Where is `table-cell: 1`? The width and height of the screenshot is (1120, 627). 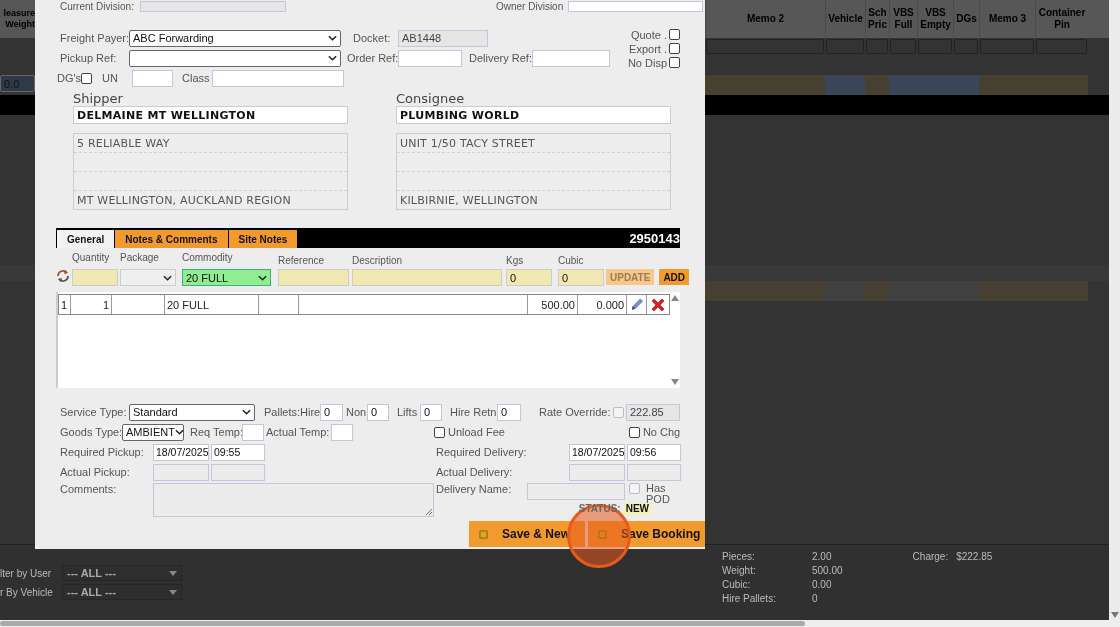 table-cell: 1 is located at coordinates (91, 304).